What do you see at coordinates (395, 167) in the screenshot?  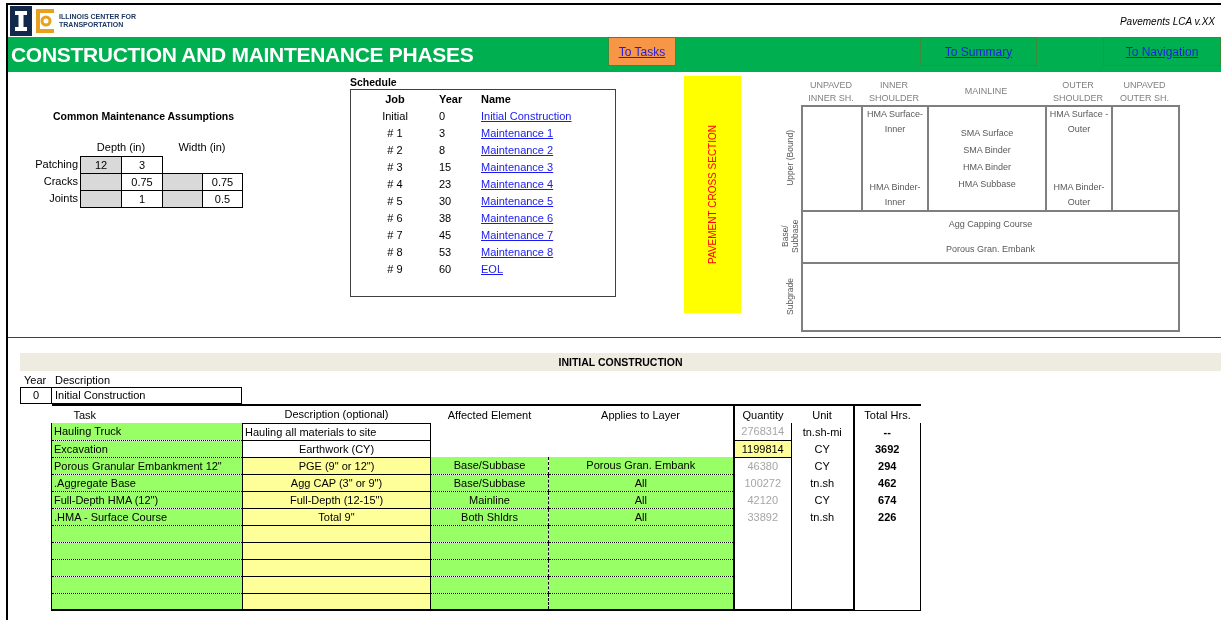 I see `table-cell-text: # 3` at bounding box center [395, 167].